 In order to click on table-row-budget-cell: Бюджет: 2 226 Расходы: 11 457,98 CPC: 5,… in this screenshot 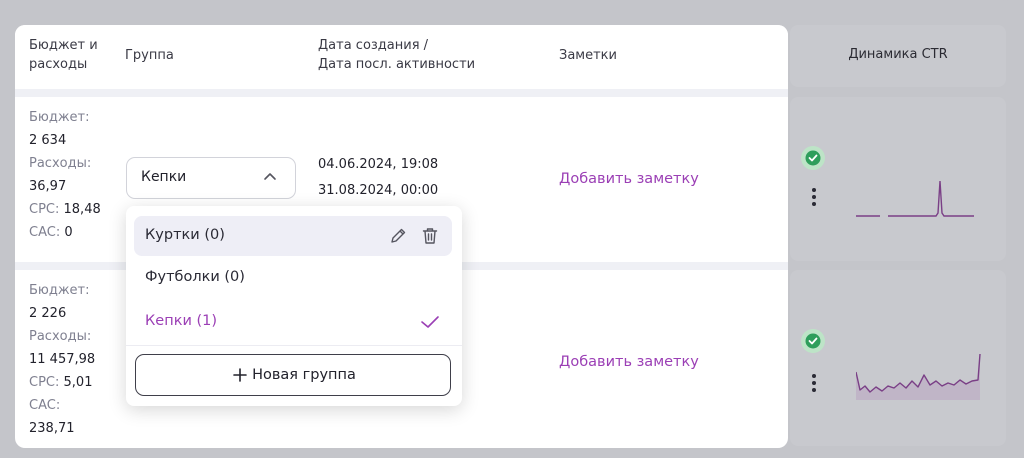, I will do `click(62, 359)`.